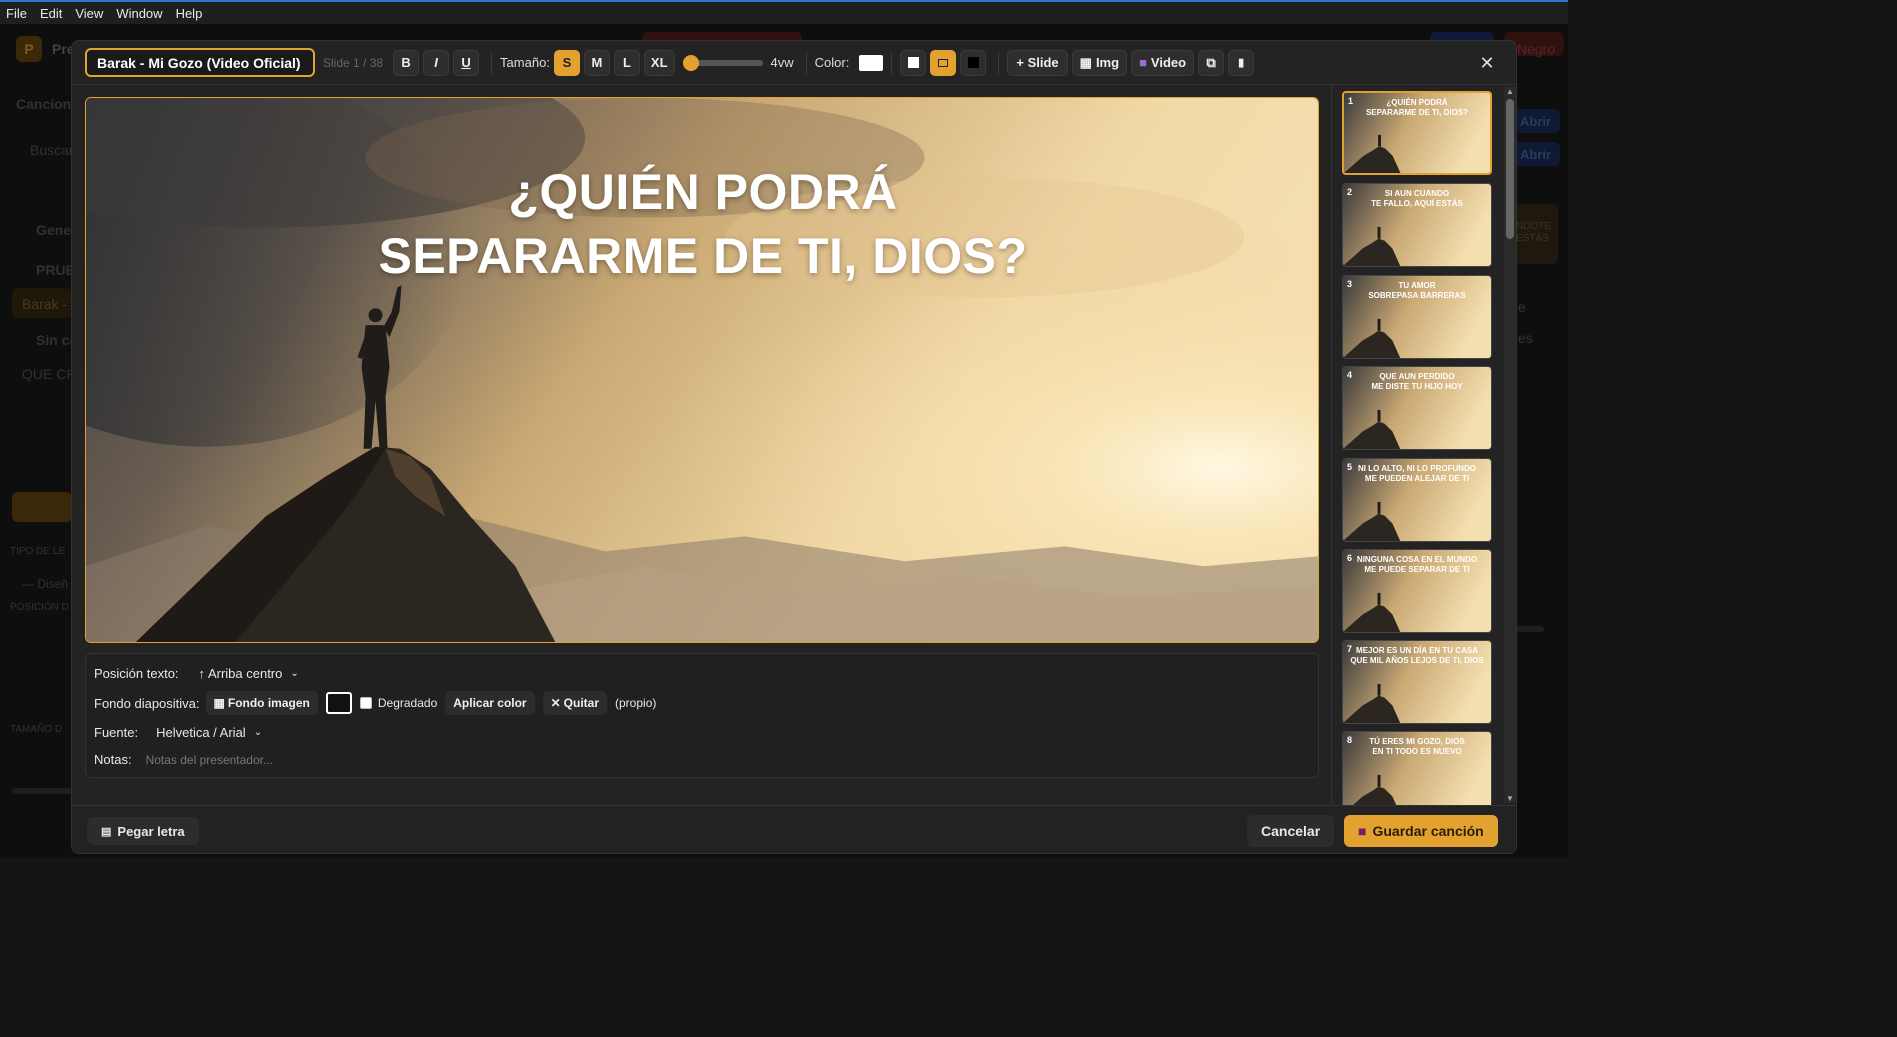 The image size is (1897, 1037). What do you see at coordinates (1510, 91) in the screenshot?
I see `scroll-up-icon: ▲` at bounding box center [1510, 91].